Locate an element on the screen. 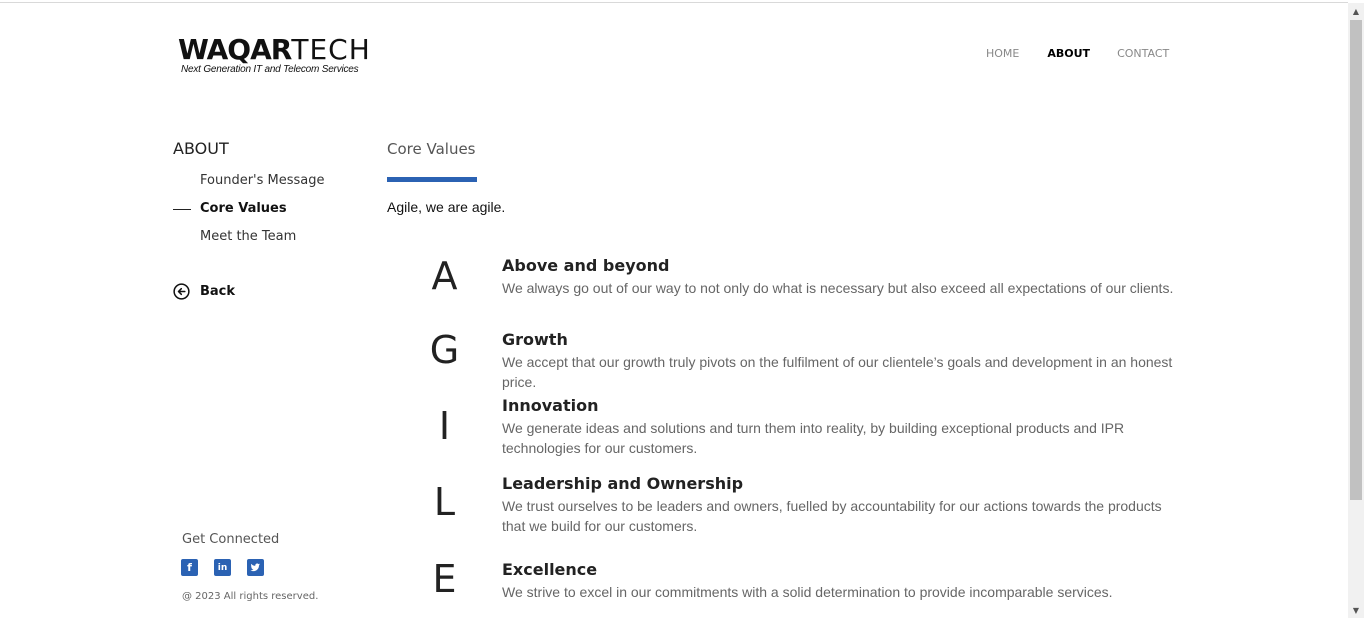 The height and width of the screenshot is (618, 1364). value-letter: E is located at coordinates (444, 579).